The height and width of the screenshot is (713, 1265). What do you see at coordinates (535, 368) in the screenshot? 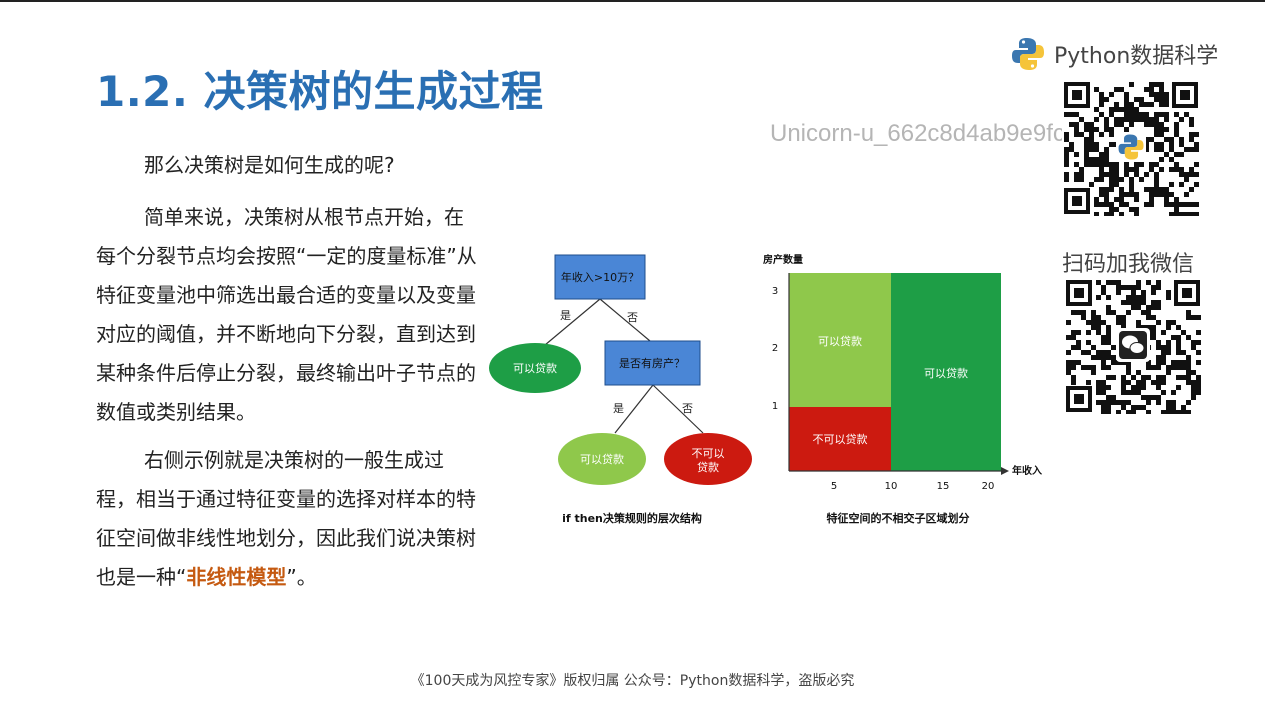
I see `tree-leaf-yes-label: 可以贷款` at bounding box center [535, 368].